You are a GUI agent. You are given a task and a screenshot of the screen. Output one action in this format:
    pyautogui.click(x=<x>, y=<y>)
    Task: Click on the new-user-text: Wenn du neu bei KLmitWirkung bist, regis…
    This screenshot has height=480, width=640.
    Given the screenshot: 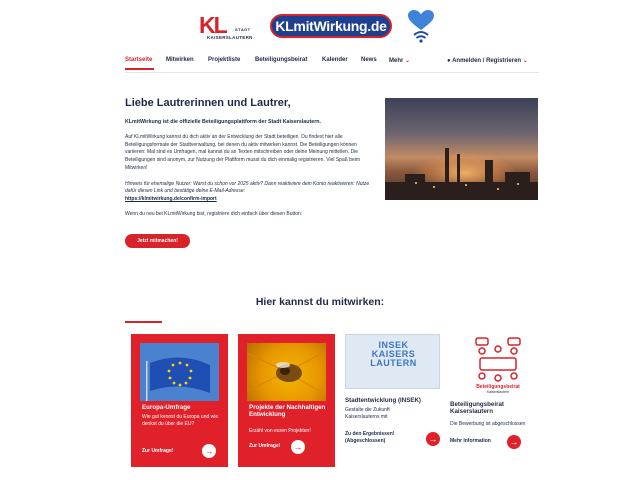 What is the action you would take?
    pyautogui.click(x=214, y=213)
    